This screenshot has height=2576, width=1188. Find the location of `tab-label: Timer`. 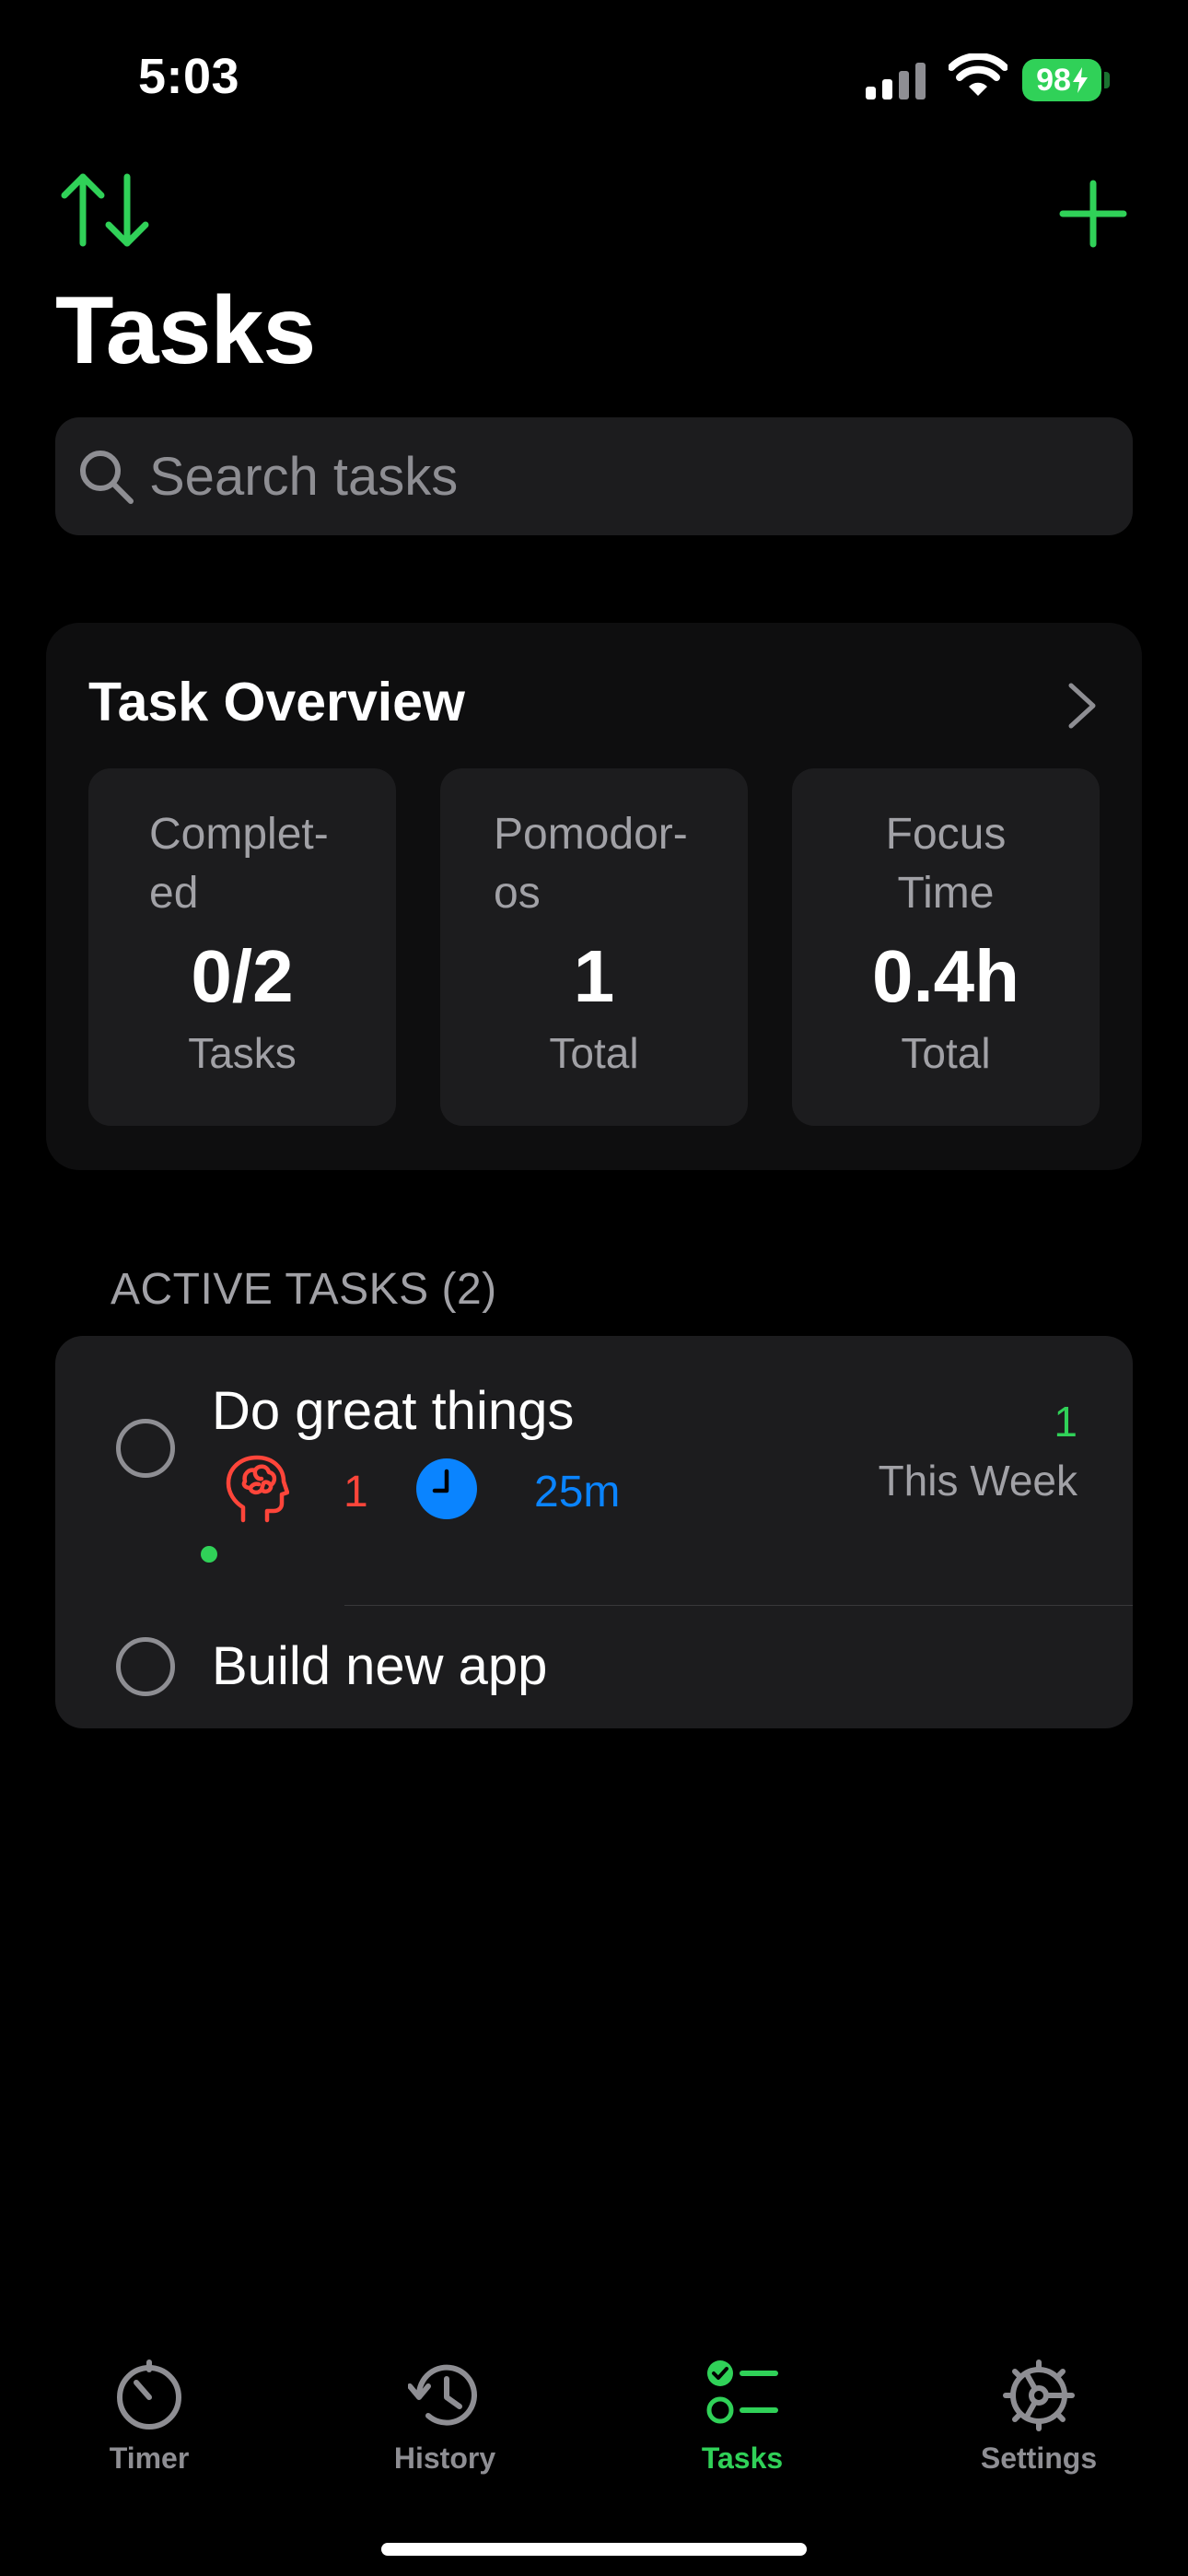

tab-label: Timer is located at coordinates (149, 2458).